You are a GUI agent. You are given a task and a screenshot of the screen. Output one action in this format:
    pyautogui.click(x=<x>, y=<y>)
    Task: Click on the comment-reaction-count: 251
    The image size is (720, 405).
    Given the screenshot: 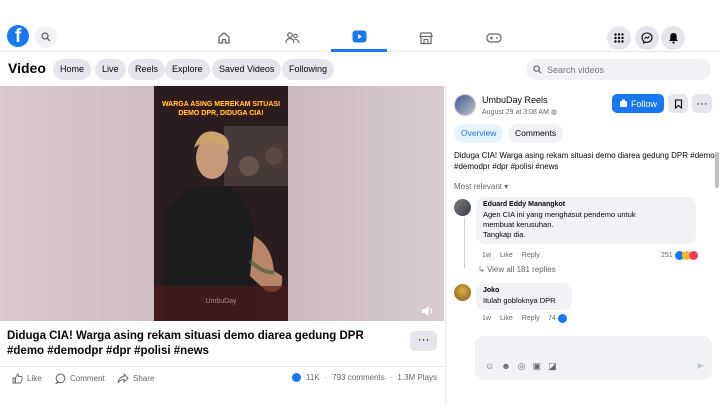 What is the action you would take?
    pyautogui.click(x=667, y=255)
    